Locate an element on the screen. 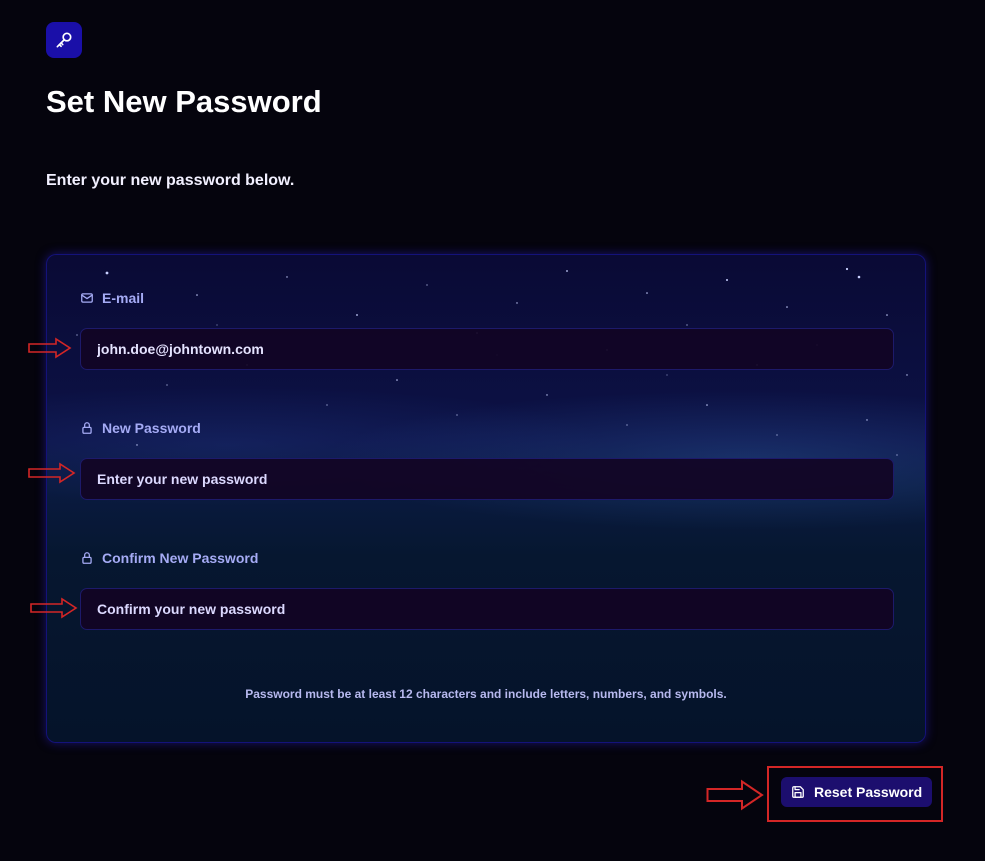 This screenshot has height=861, width=985. email-label: E-mail is located at coordinates (112, 298).